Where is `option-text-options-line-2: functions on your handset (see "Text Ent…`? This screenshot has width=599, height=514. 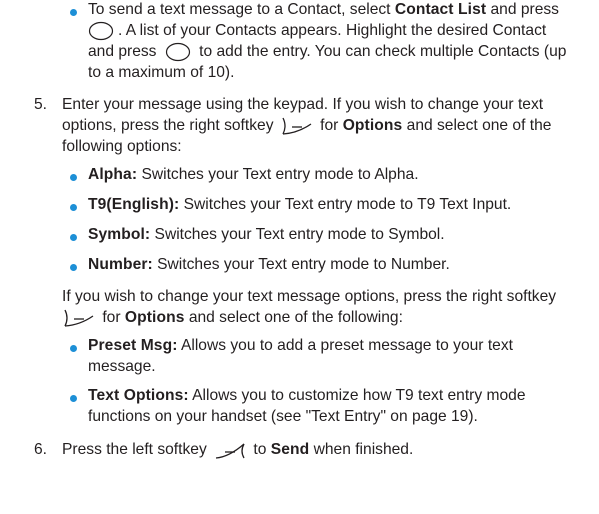
option-text-options-line-2: functions on your handset (see "Text Ent… is located at coordinates (283, 416).